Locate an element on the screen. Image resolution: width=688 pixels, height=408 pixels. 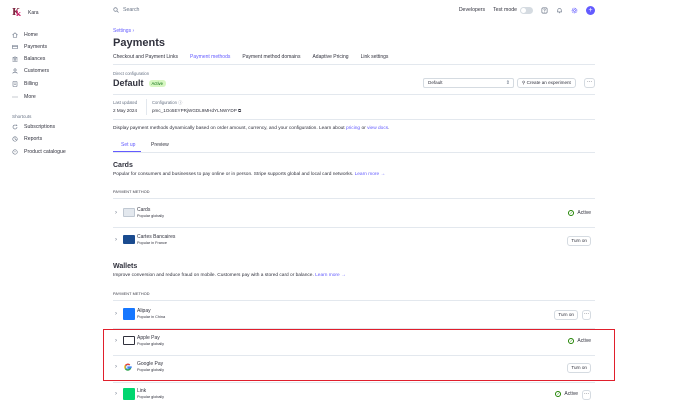
pricing-link: pricing is located at coordinates (353, 128).